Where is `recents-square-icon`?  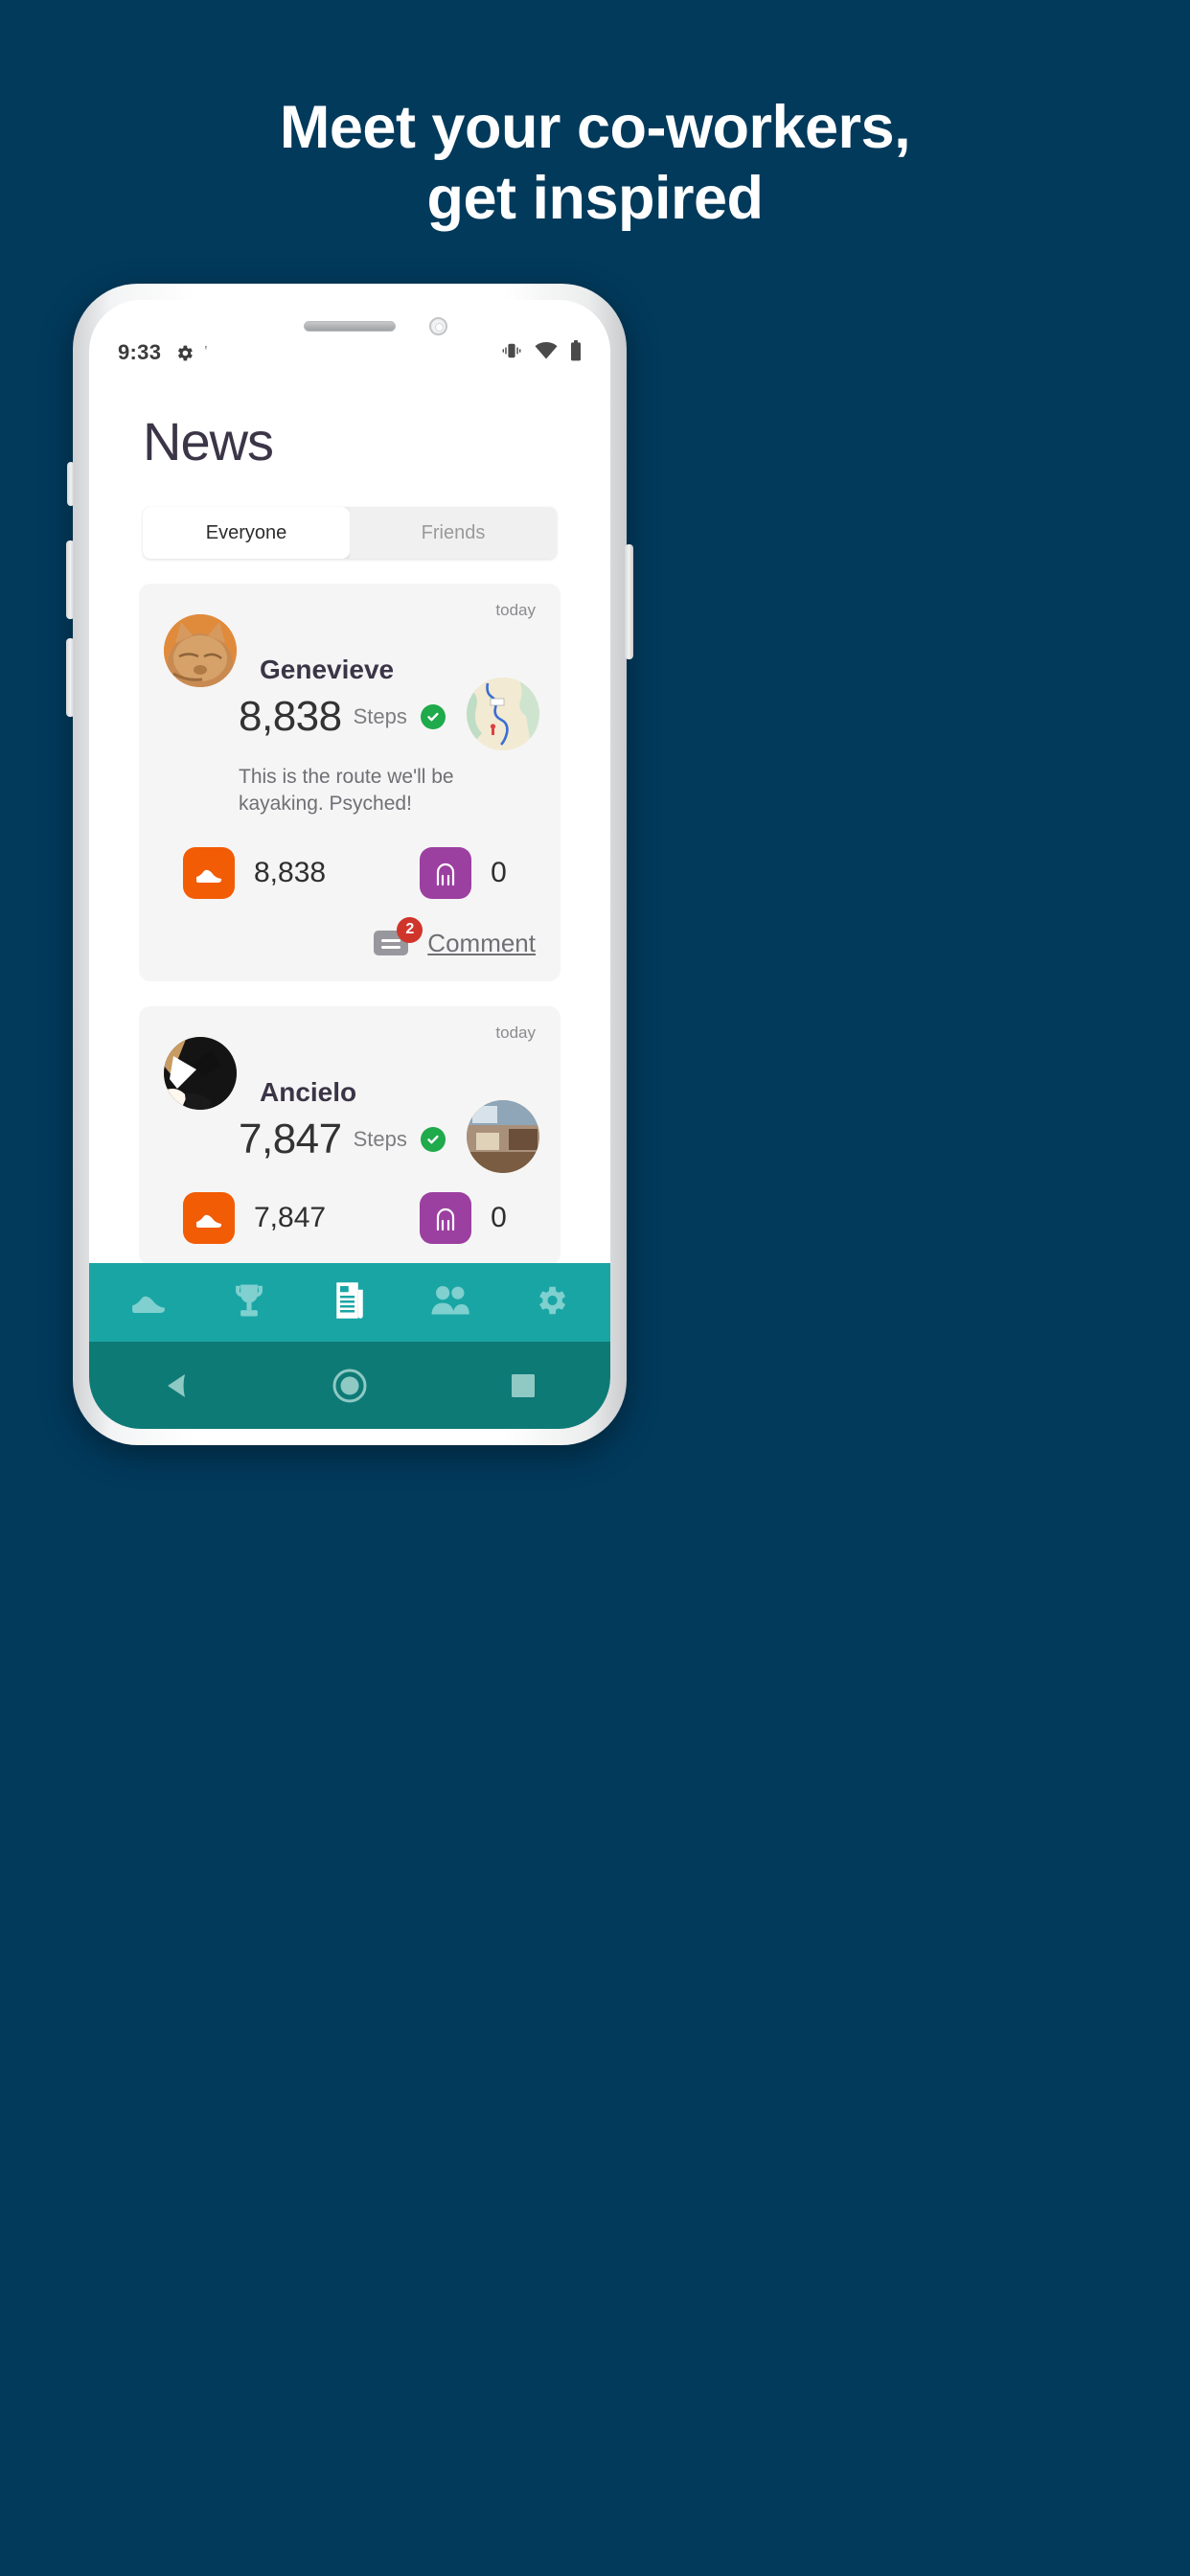 recents-square-icon is located at coordinates (523, 1385).